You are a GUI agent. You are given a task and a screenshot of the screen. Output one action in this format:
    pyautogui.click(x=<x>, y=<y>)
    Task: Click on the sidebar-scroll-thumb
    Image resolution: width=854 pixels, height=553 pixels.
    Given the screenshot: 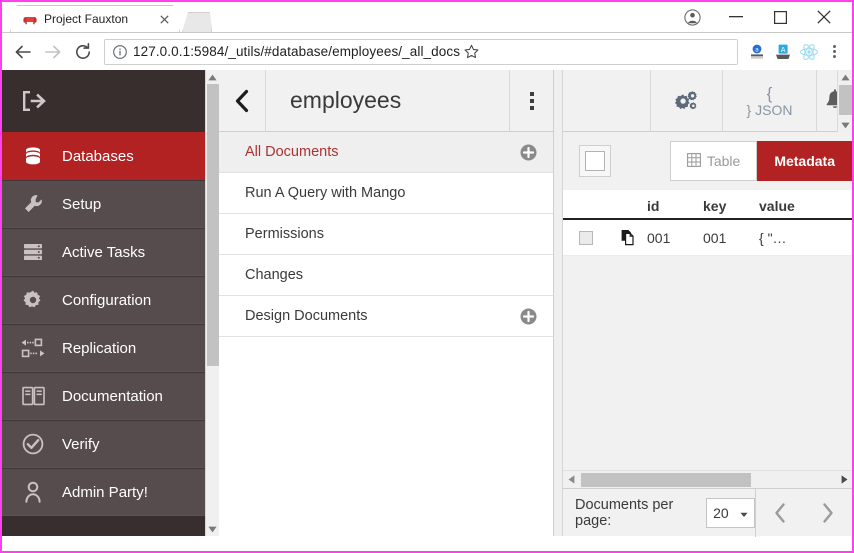 What is the action you would take?
    pyautogui.click(x=213, y=225)
    